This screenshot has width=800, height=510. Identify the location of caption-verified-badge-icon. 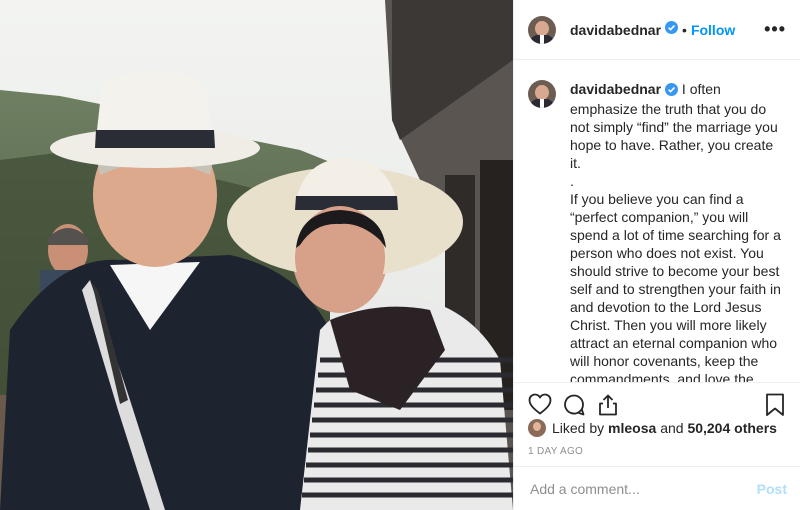
(672, 91).